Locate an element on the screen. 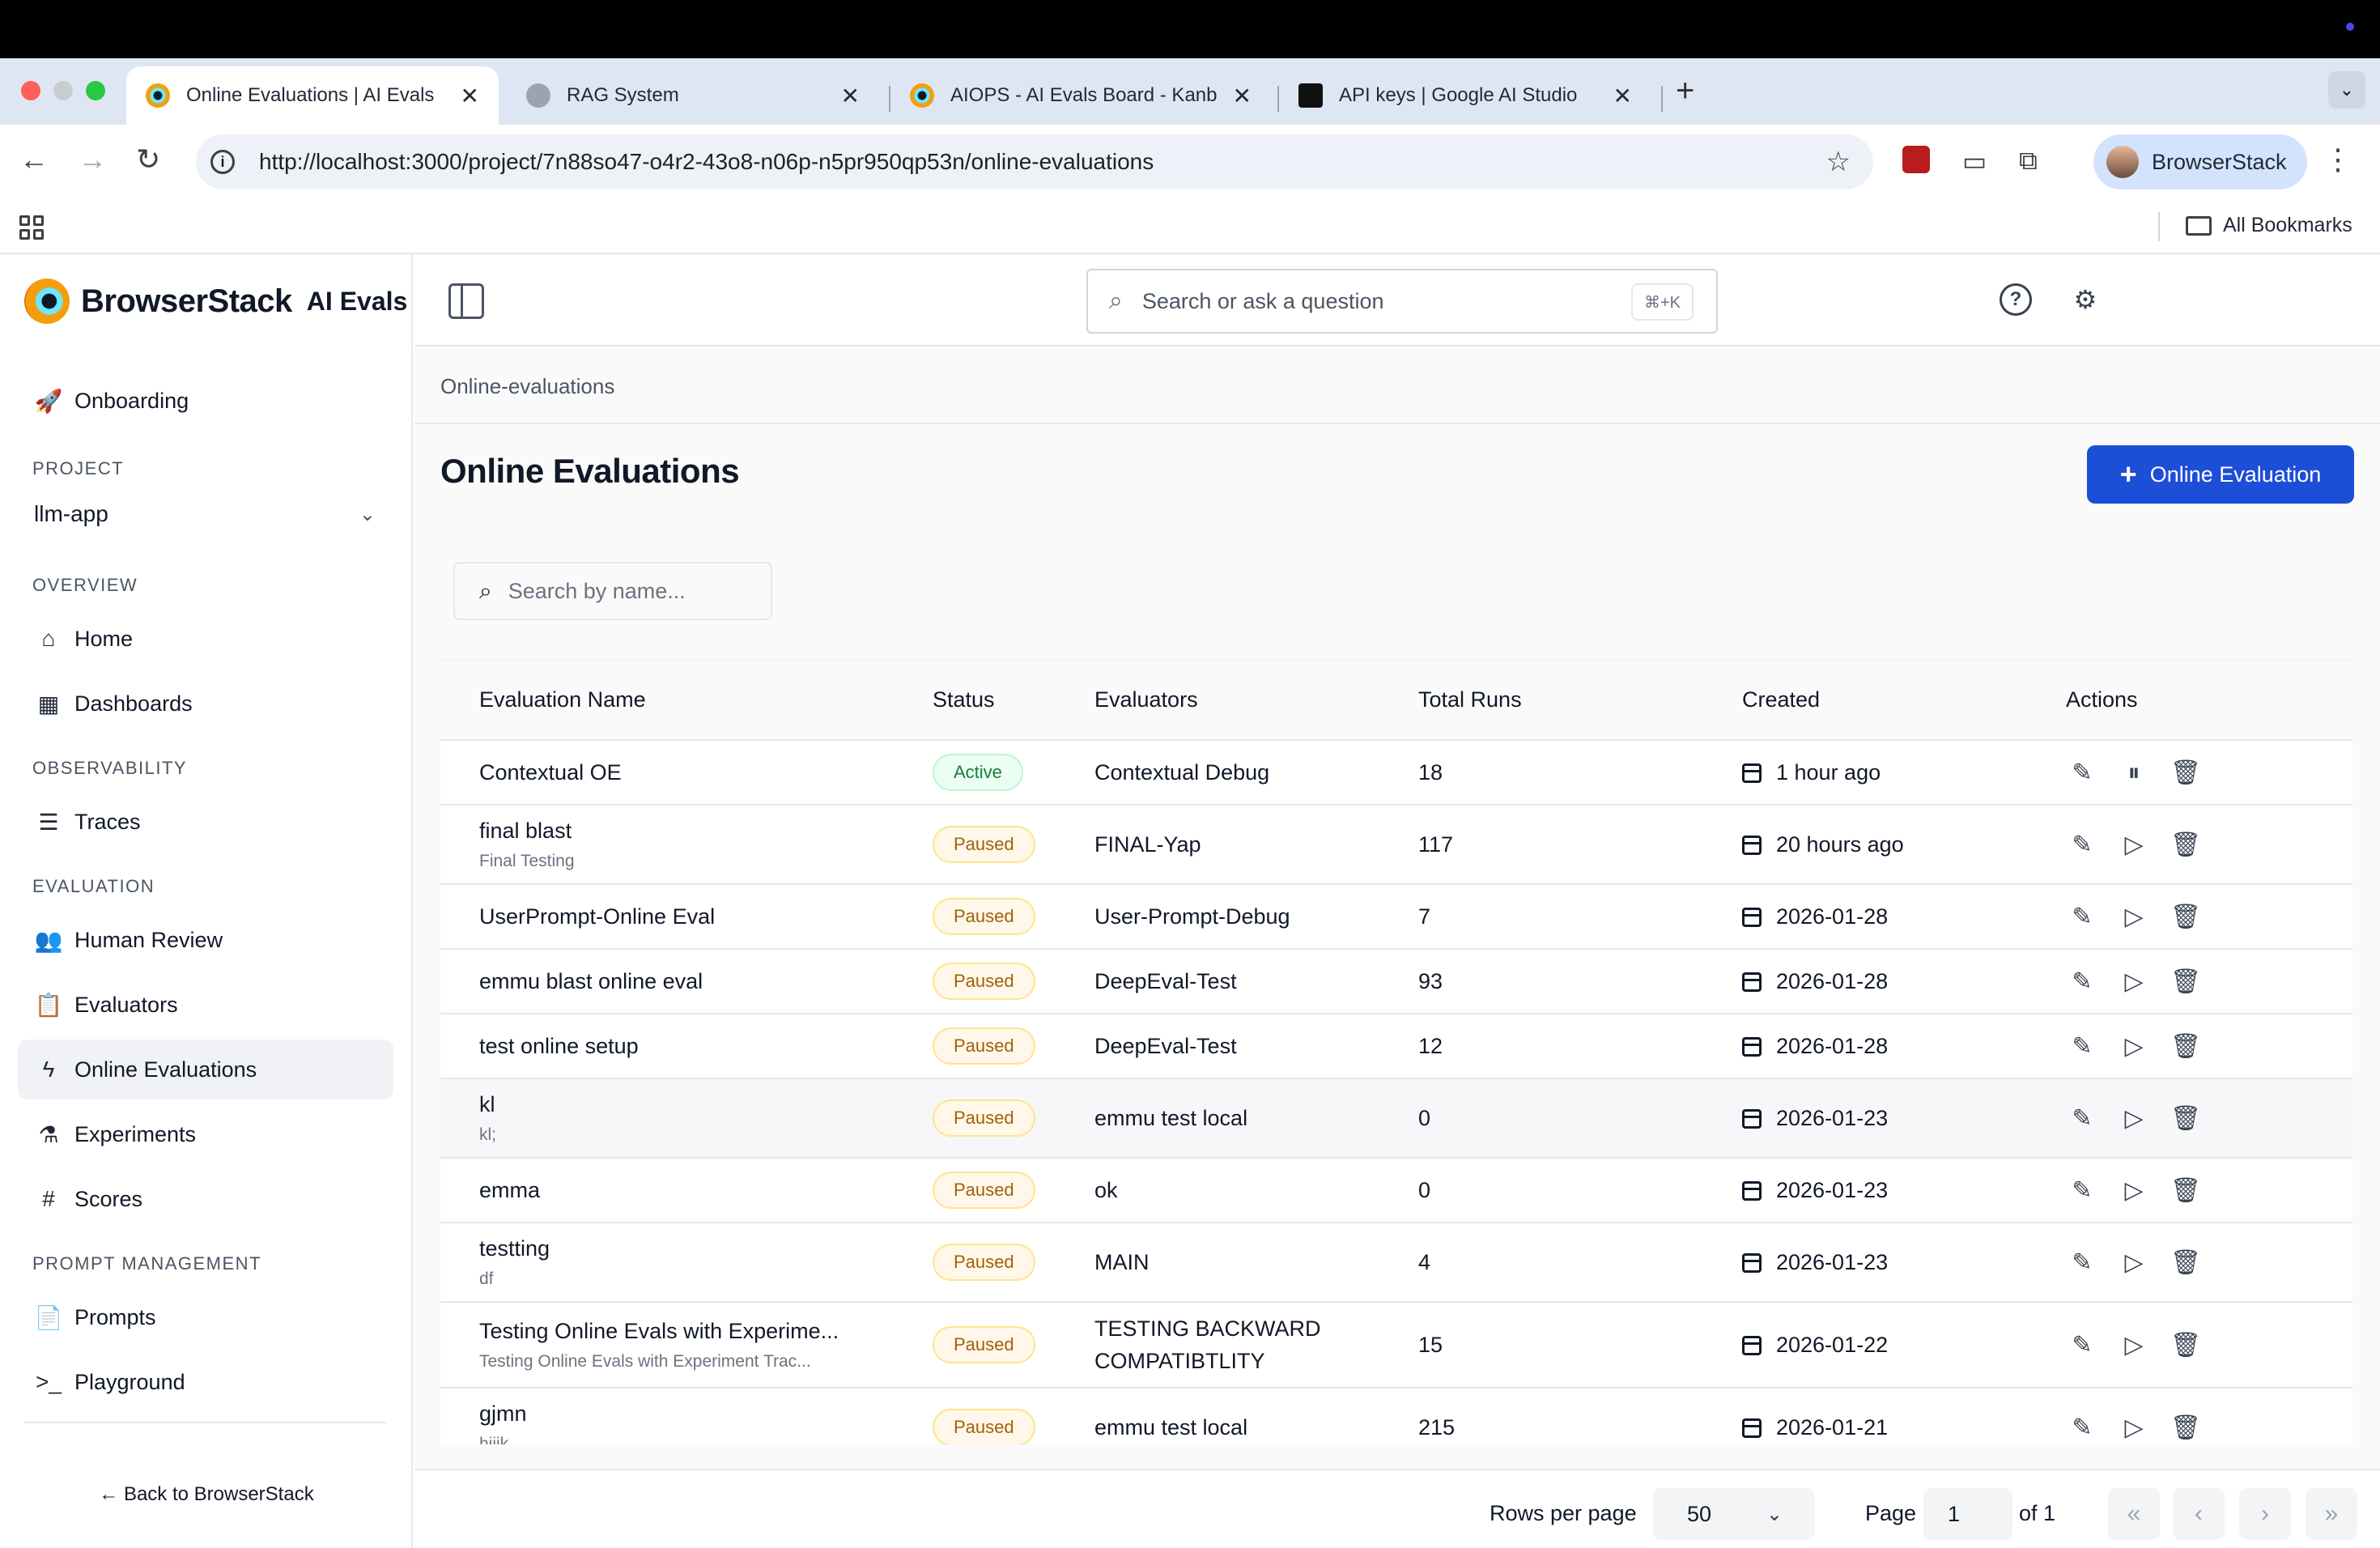  puzzle-extensions-icon: ⧉ is located at coordinates (2029, 161).